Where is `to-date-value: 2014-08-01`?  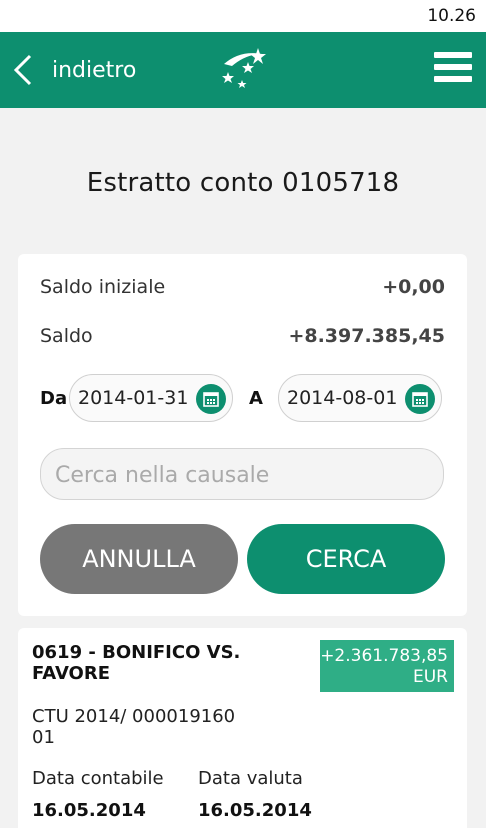
to-date-value: 2014-08-01 is located at coordinates (342, 398).